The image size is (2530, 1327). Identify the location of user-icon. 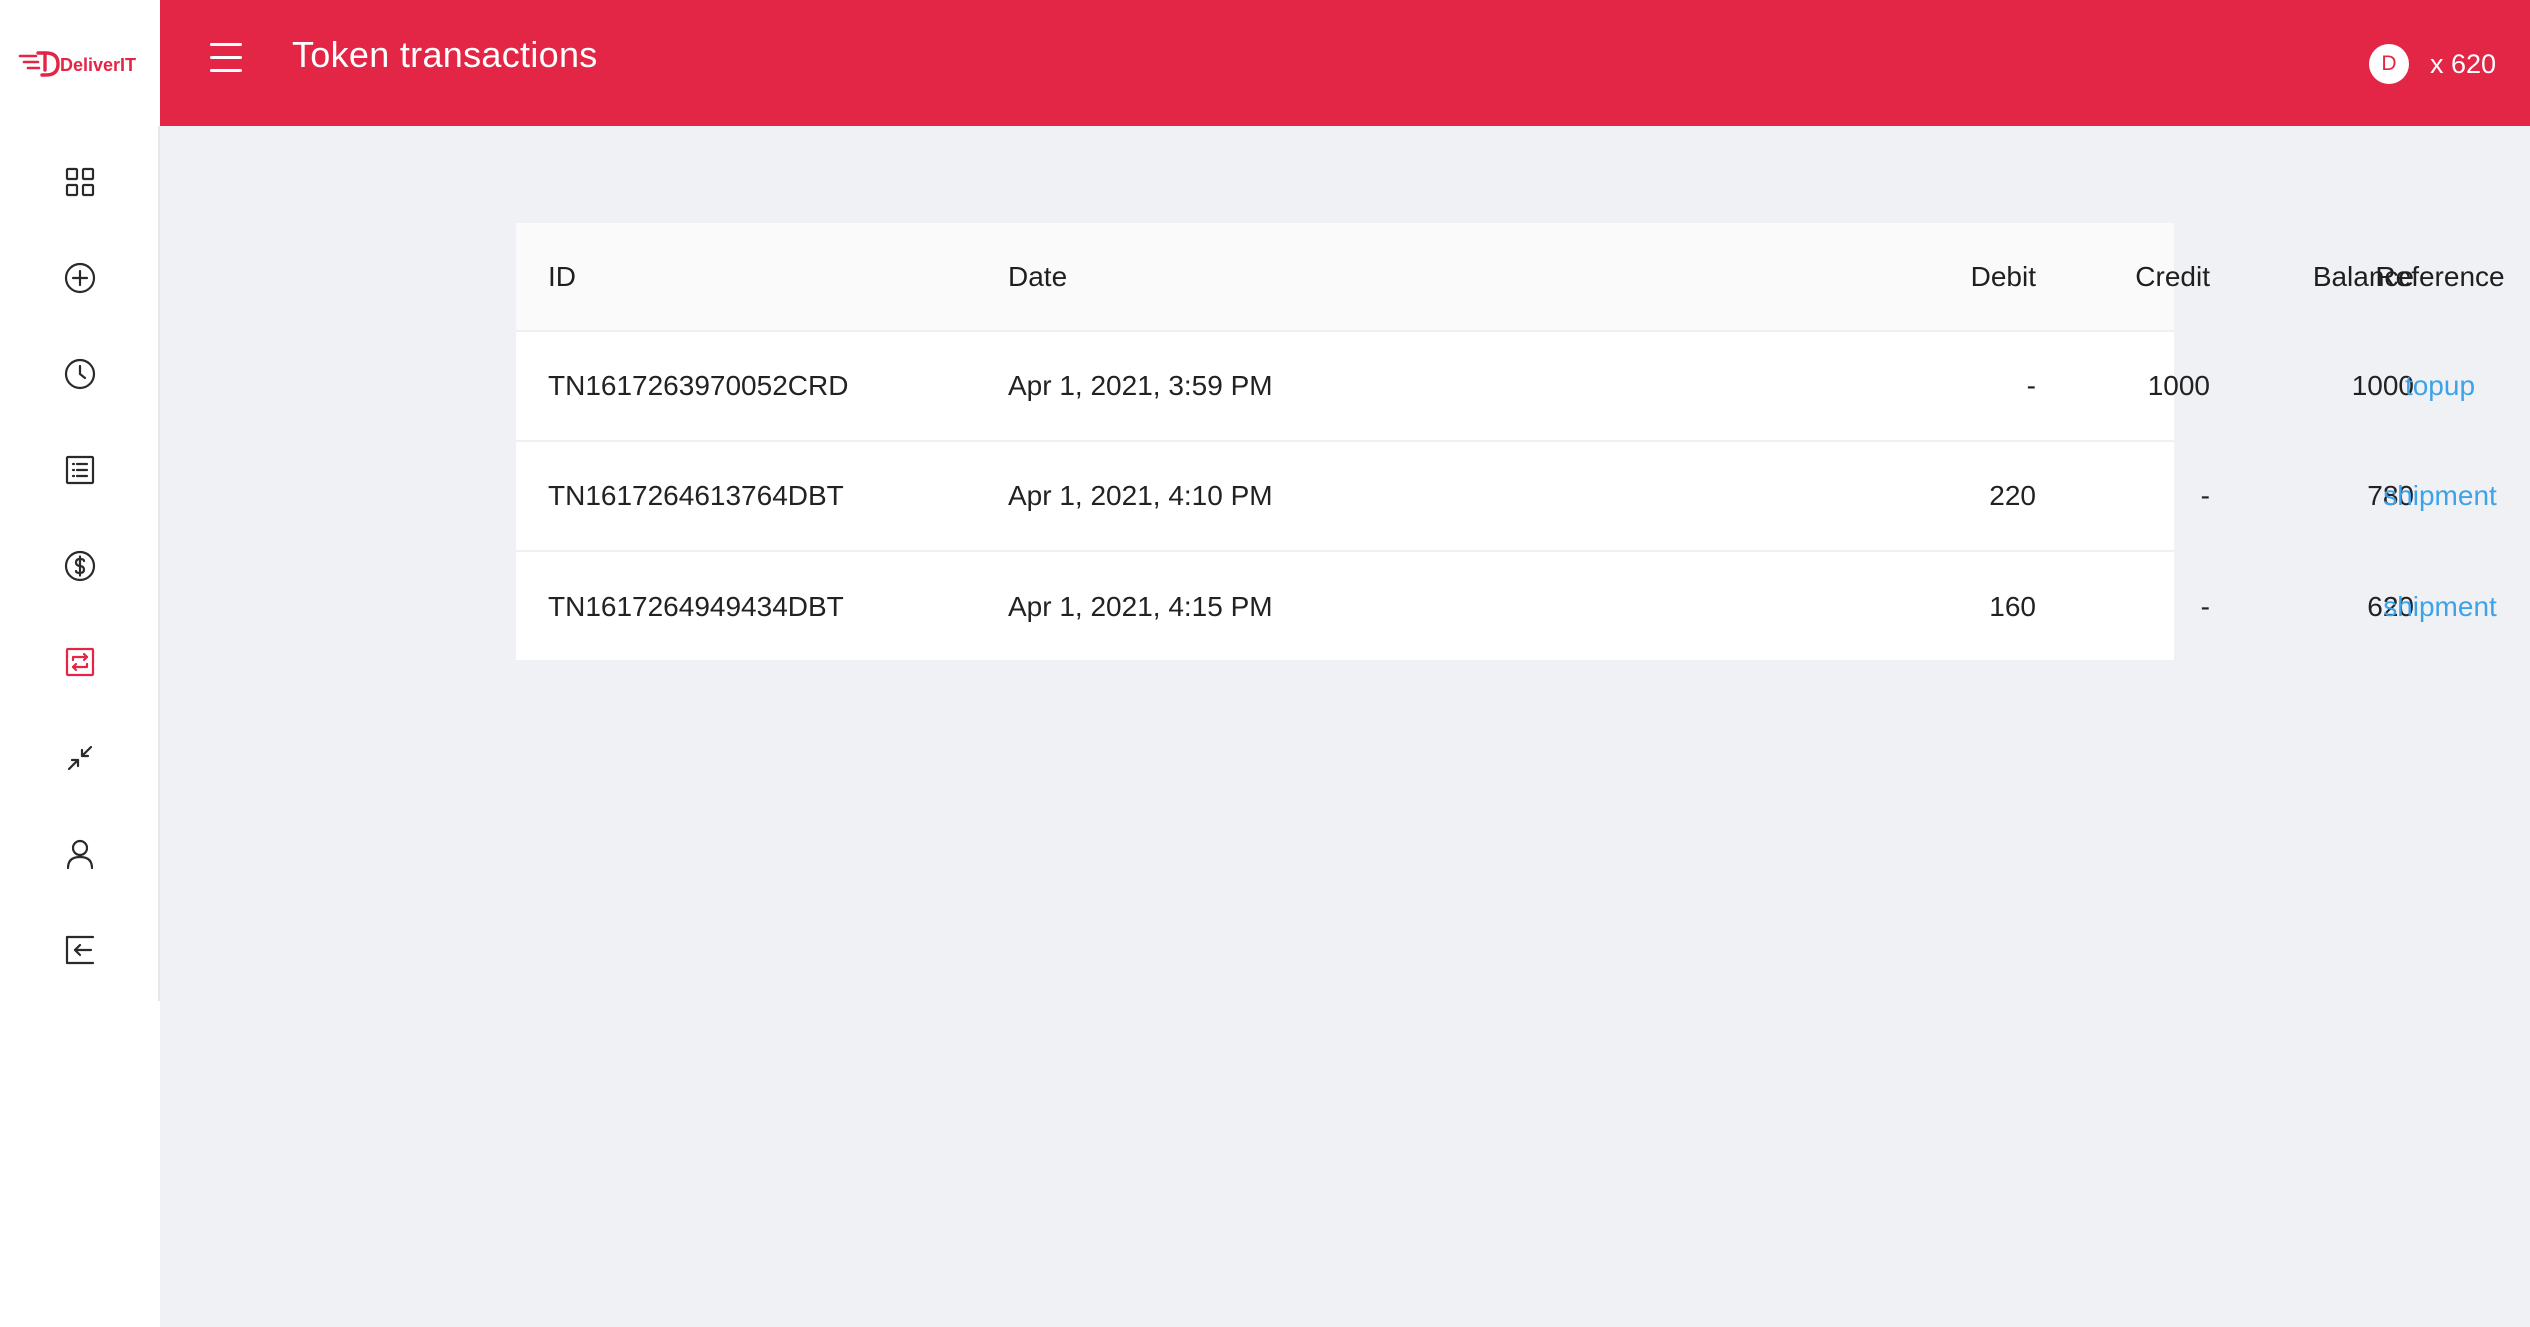
(80, 854).